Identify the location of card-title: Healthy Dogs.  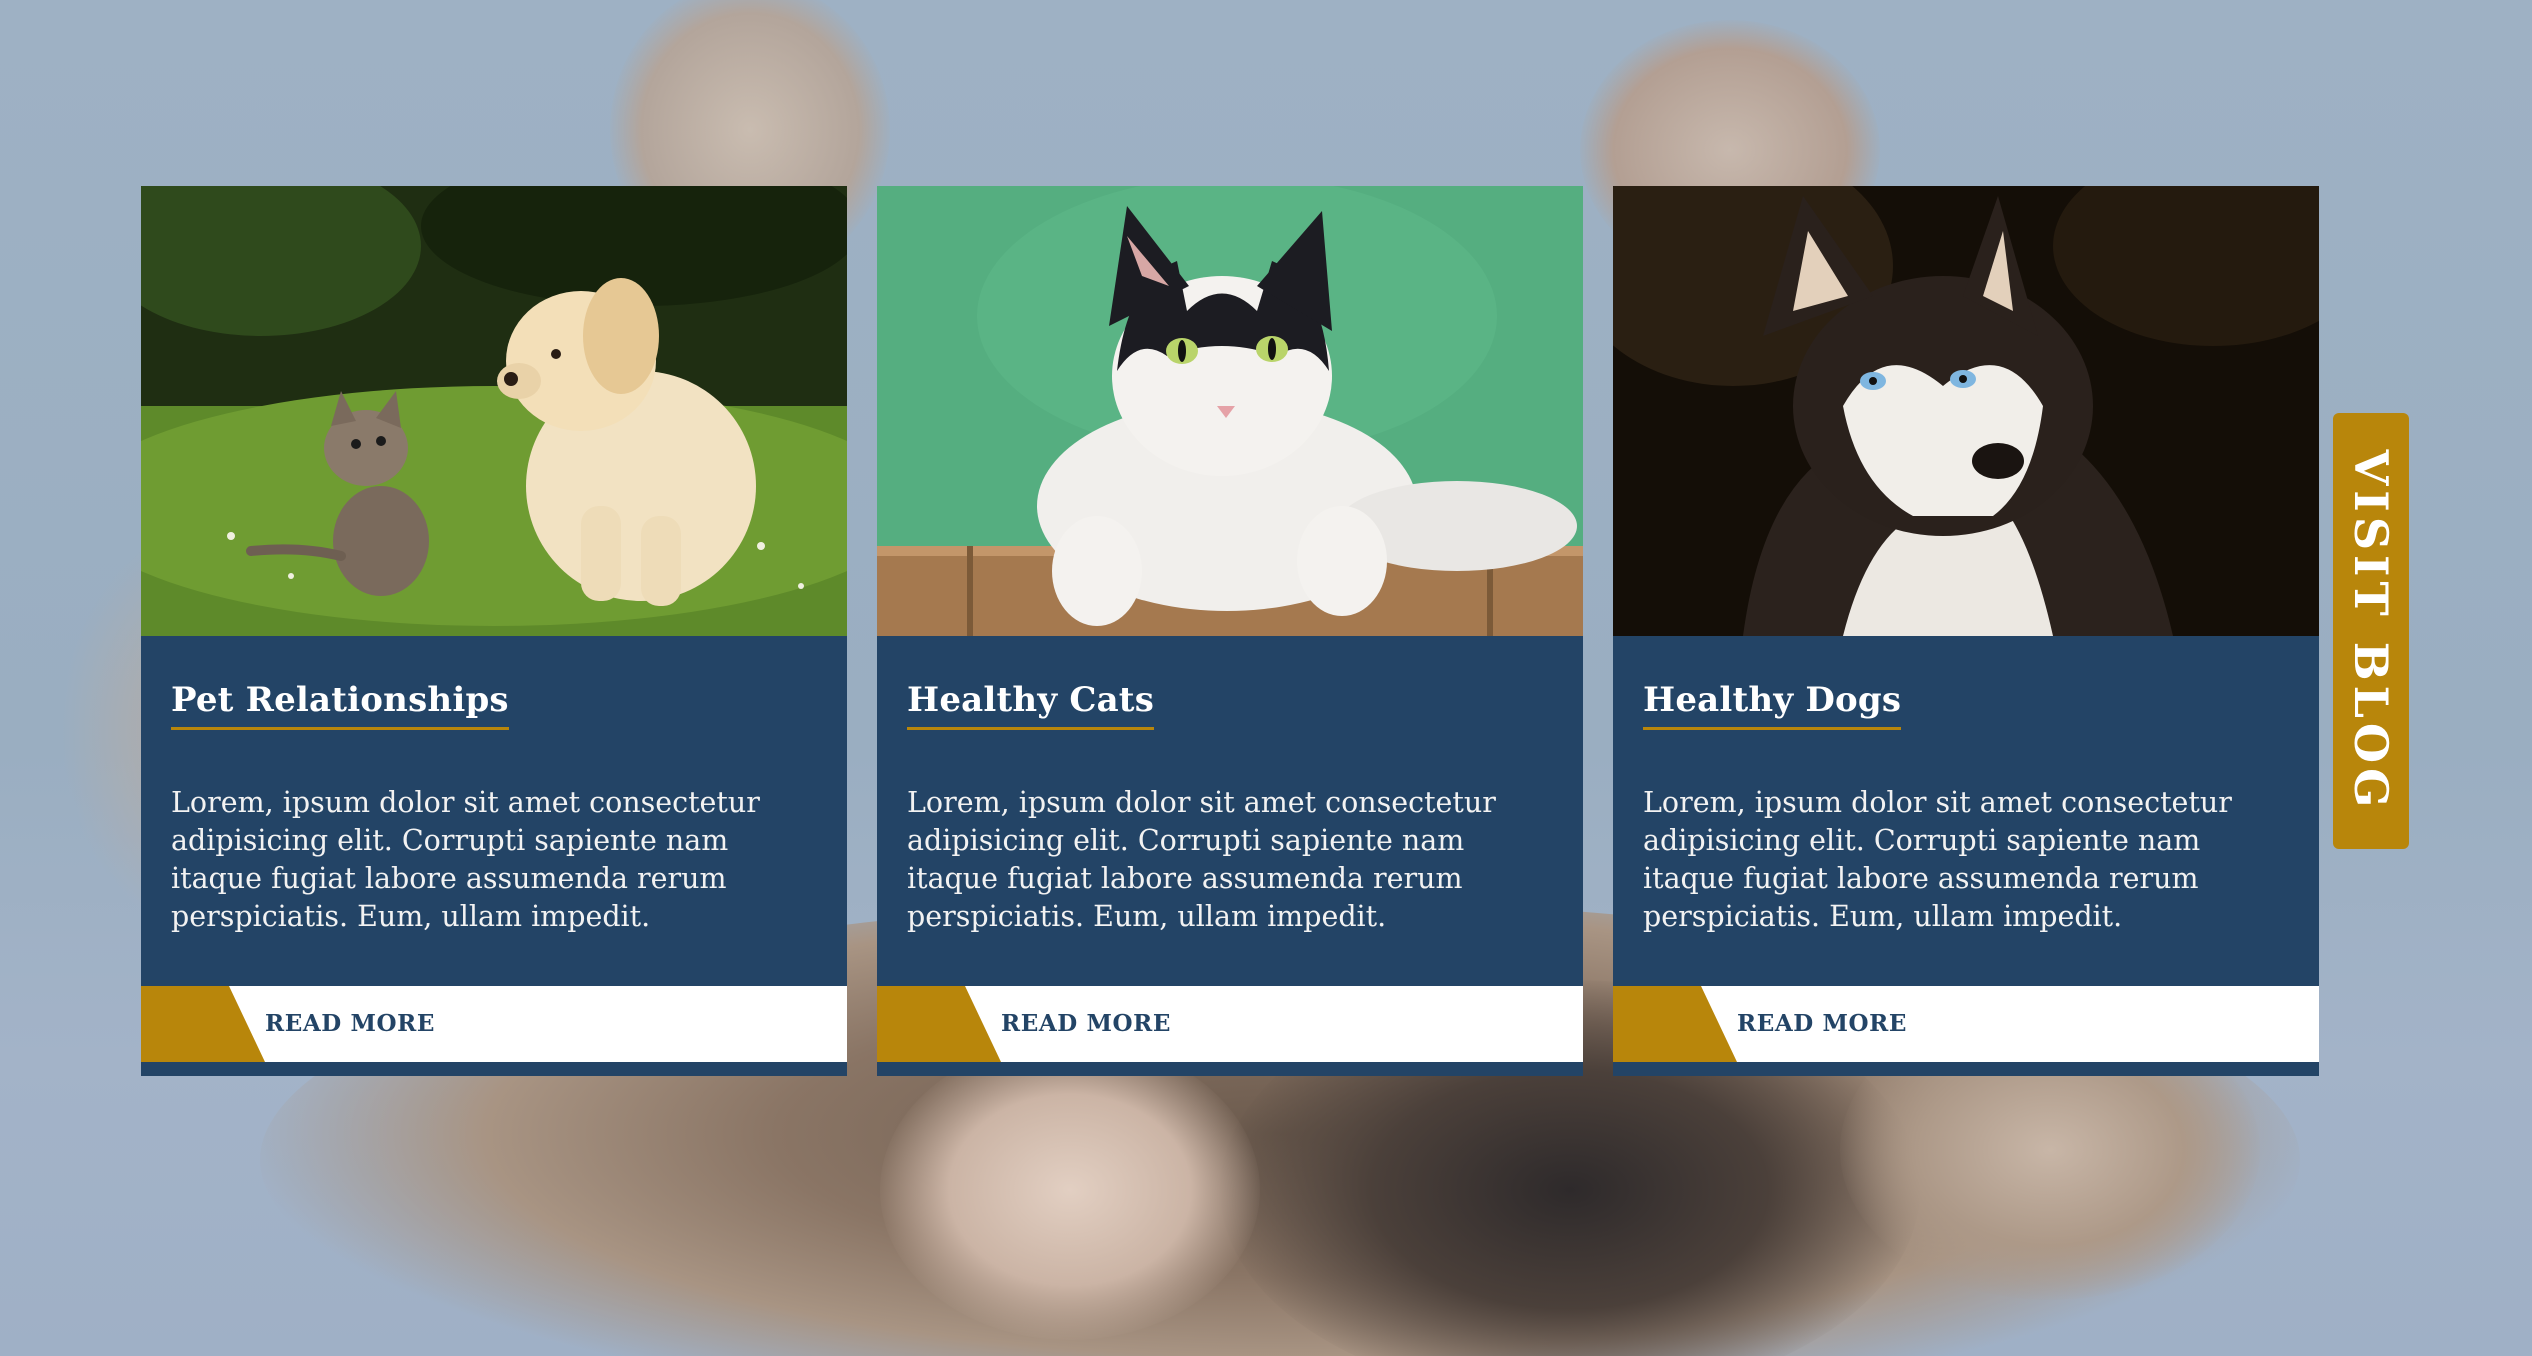
(1772, 705).